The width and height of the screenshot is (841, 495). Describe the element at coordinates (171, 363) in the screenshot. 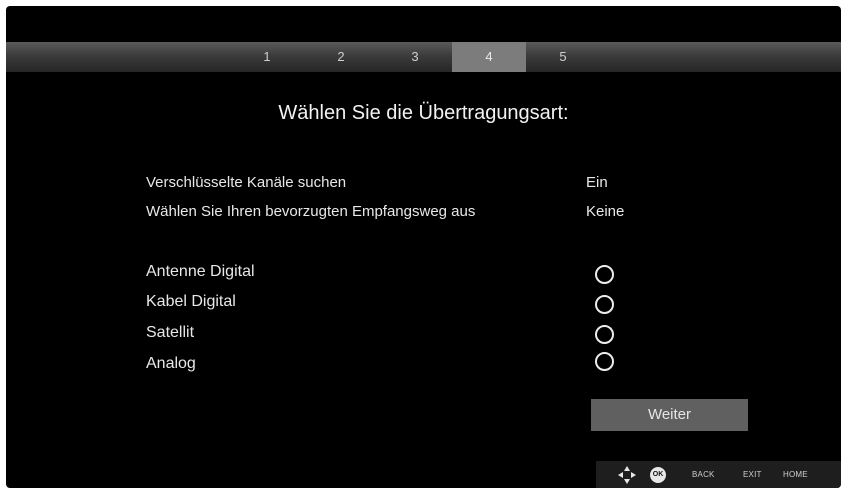

I see `option-analog-label: Analog` at that location.